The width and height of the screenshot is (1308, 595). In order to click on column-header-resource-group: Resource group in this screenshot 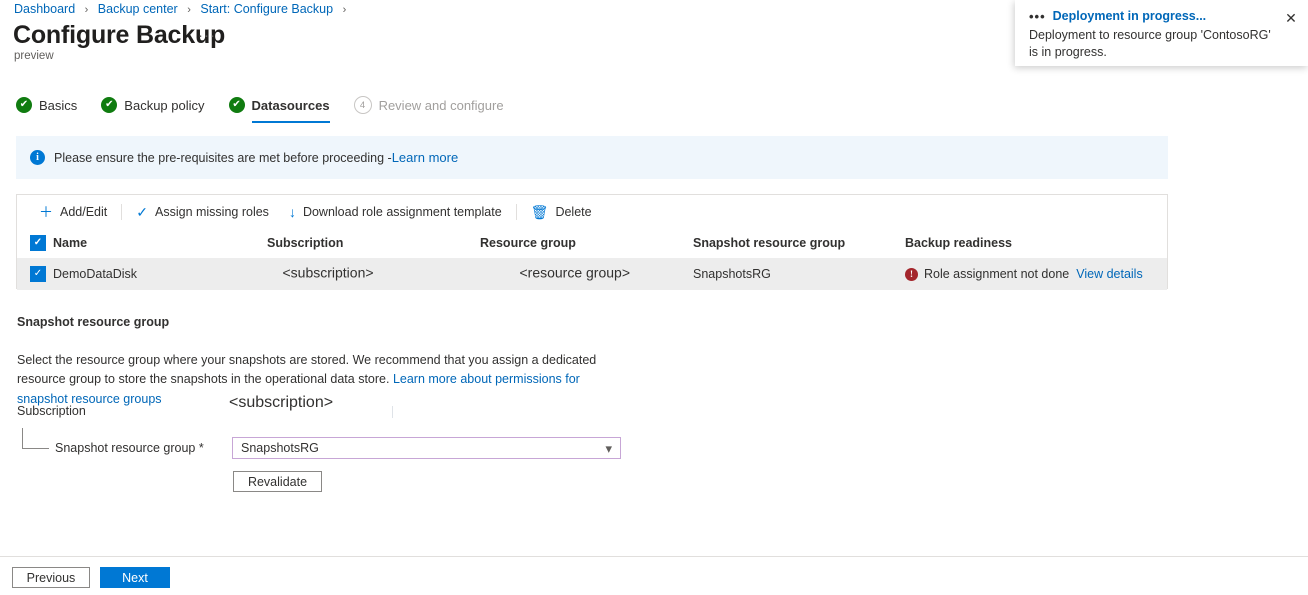, I will do `click(586, 243)`.